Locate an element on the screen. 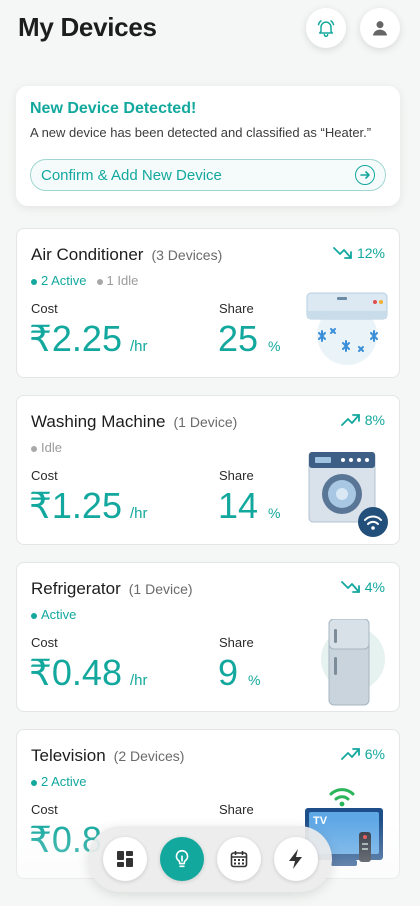  share-value: 25% is located at coordinates (249, 338).